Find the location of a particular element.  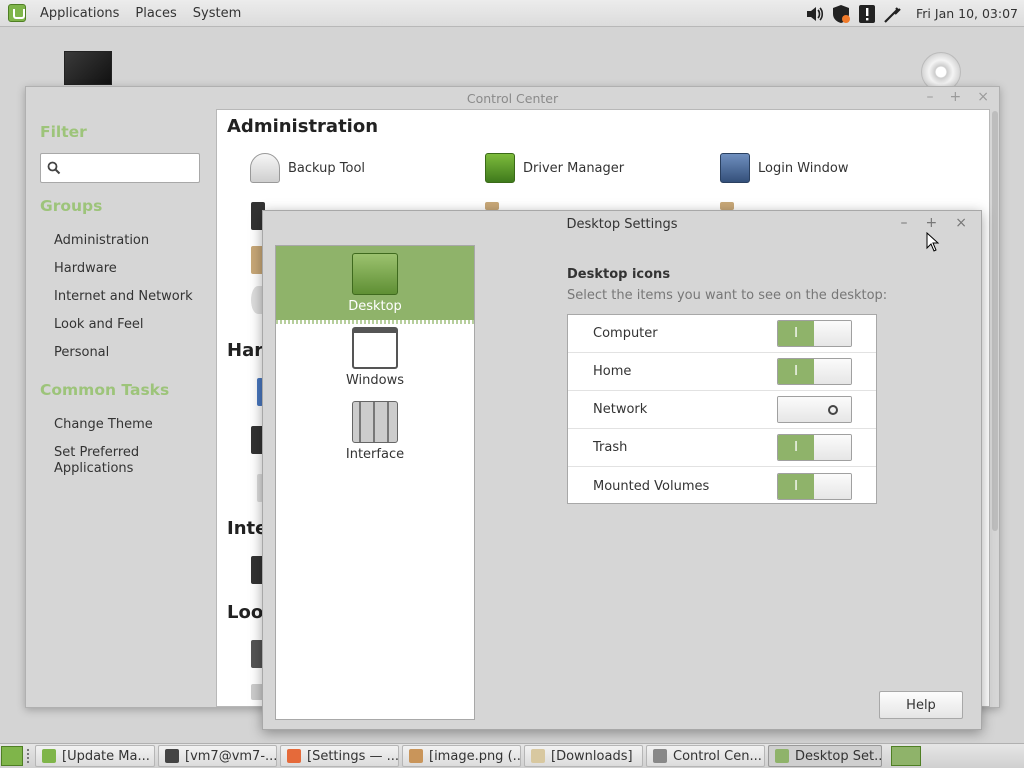

terminal-icon is located at coordinates (172, 756).